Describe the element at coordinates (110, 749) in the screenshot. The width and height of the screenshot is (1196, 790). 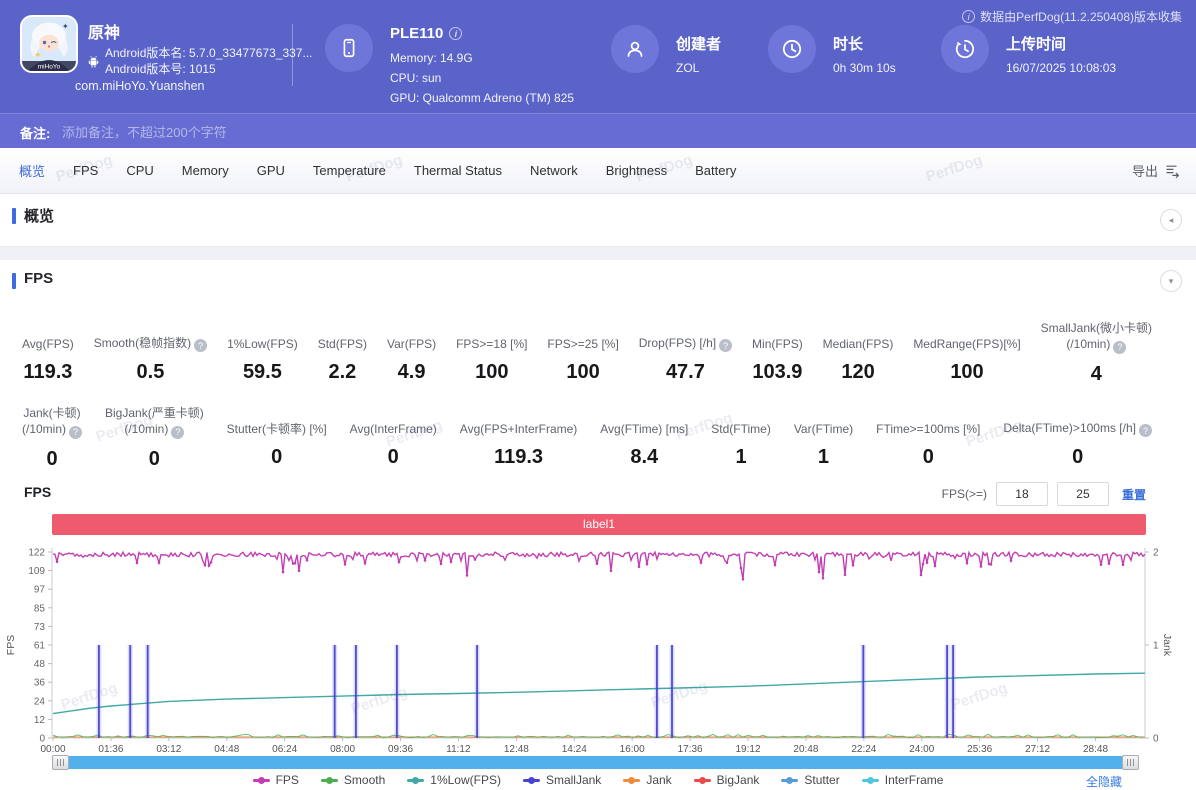
I see `svg-text: 01:36` at that location.